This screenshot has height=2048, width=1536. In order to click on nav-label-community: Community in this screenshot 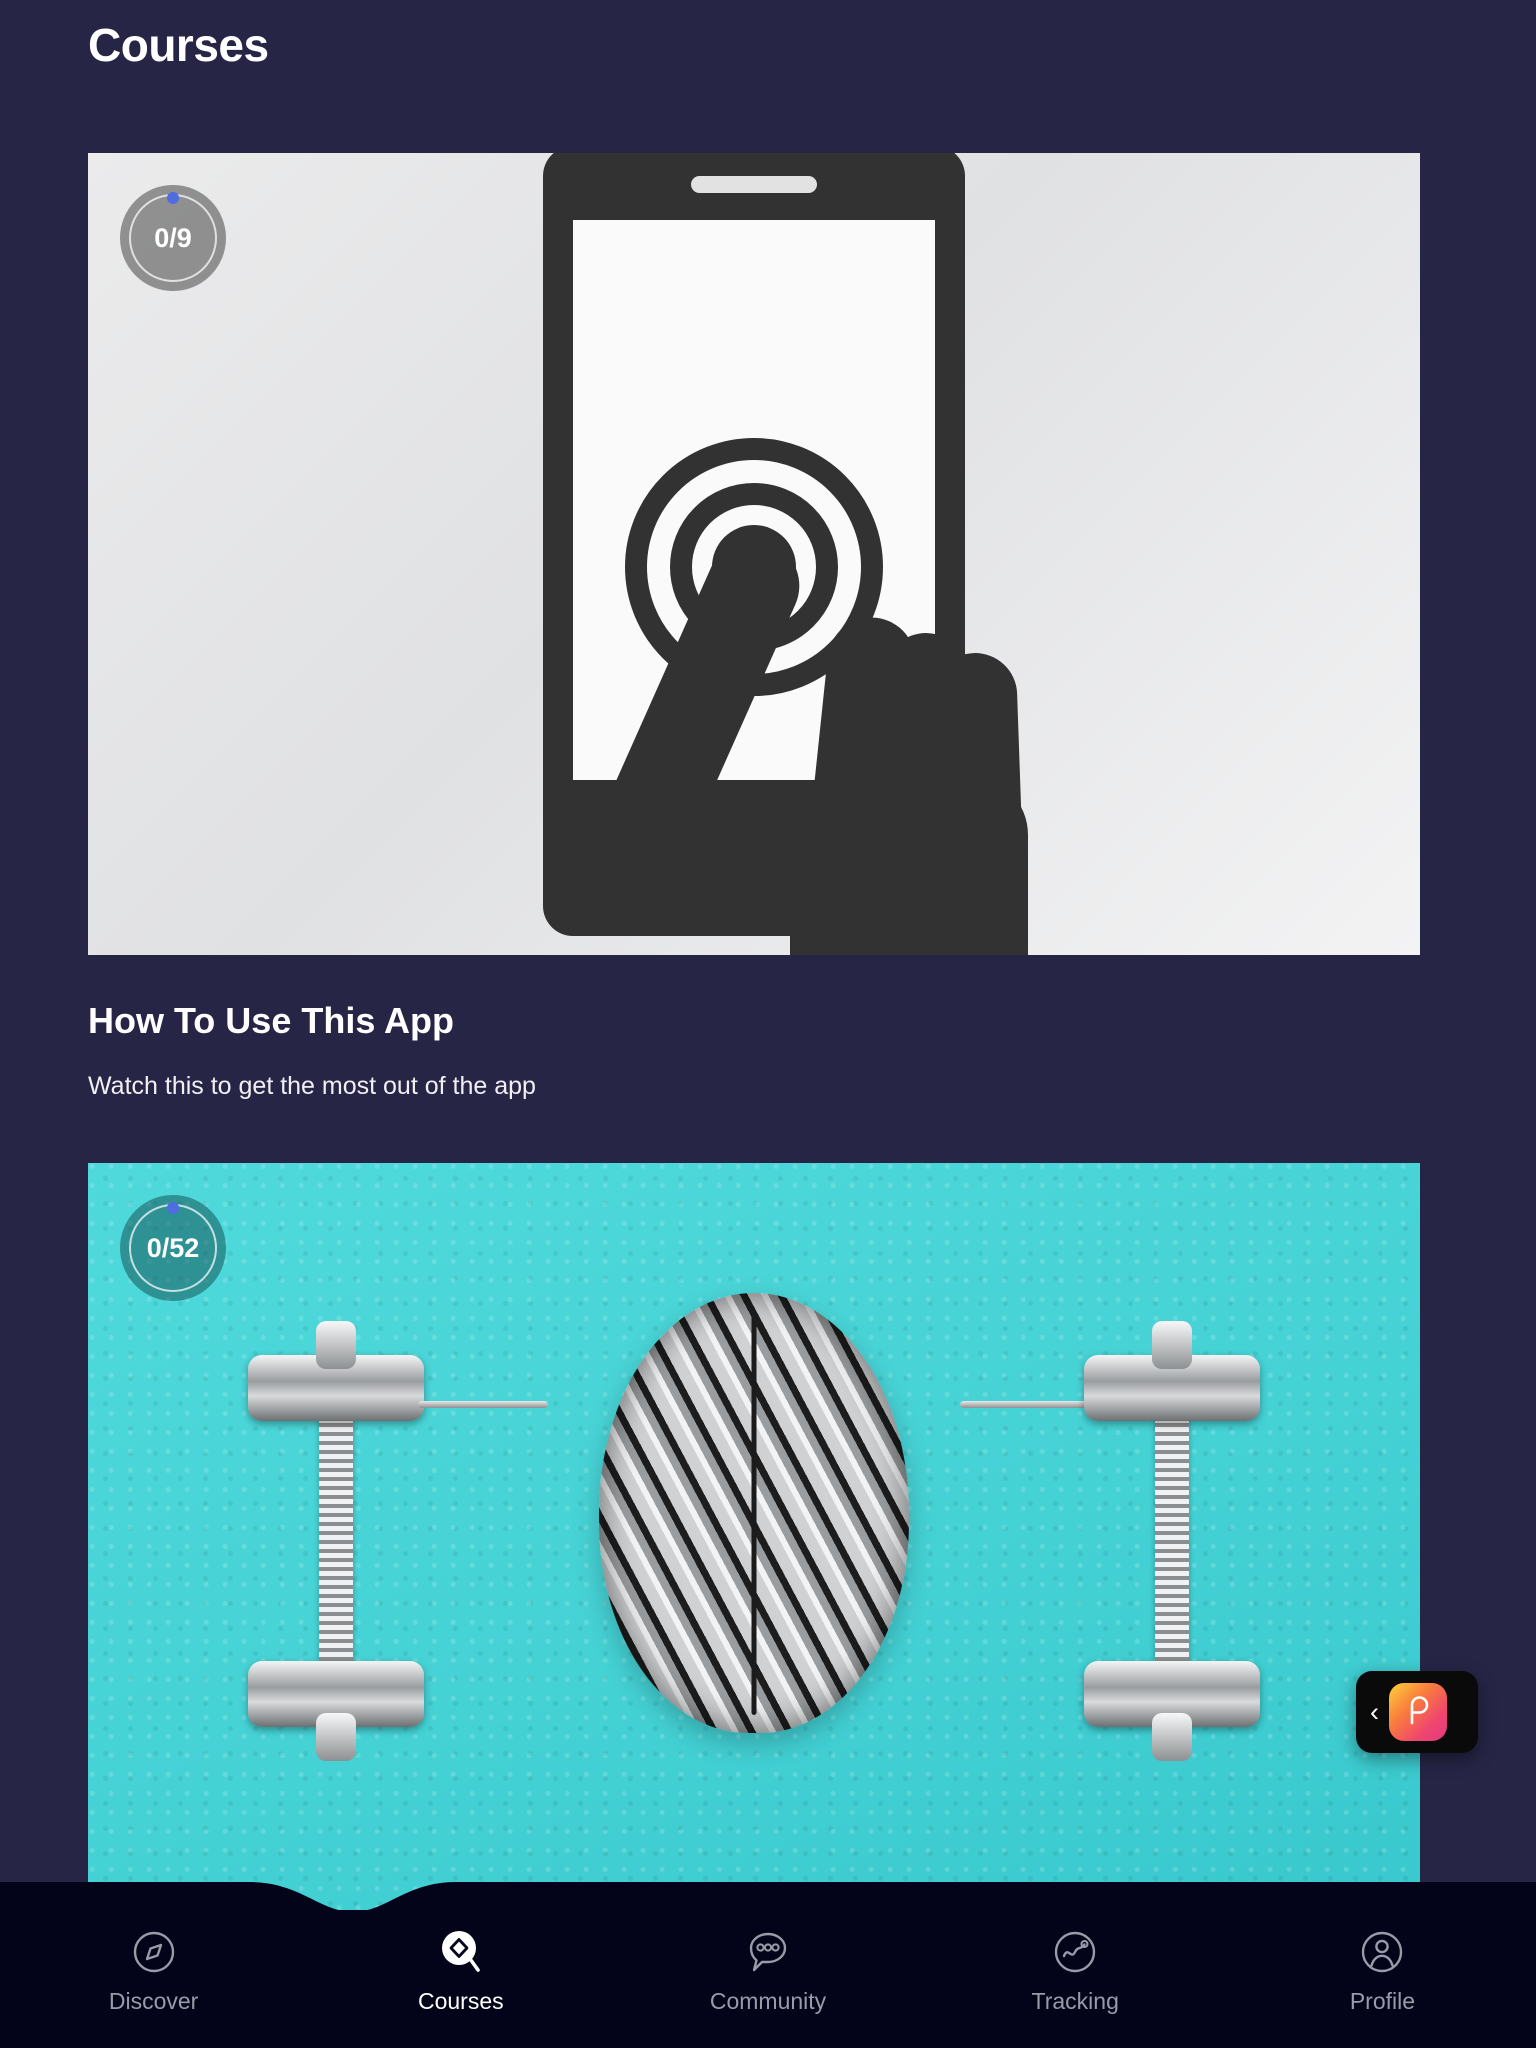, I will do `click(768, 2001)`.